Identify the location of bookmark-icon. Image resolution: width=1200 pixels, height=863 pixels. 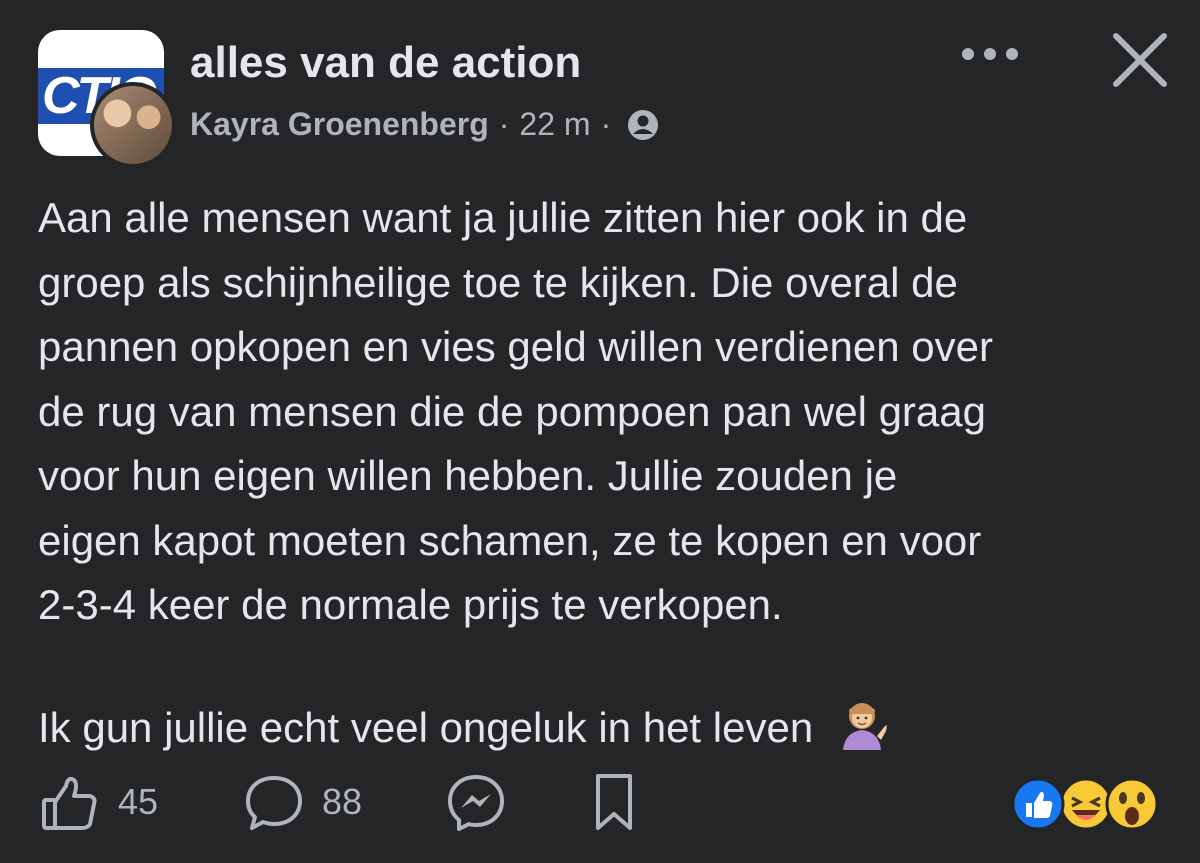
(614, 802).